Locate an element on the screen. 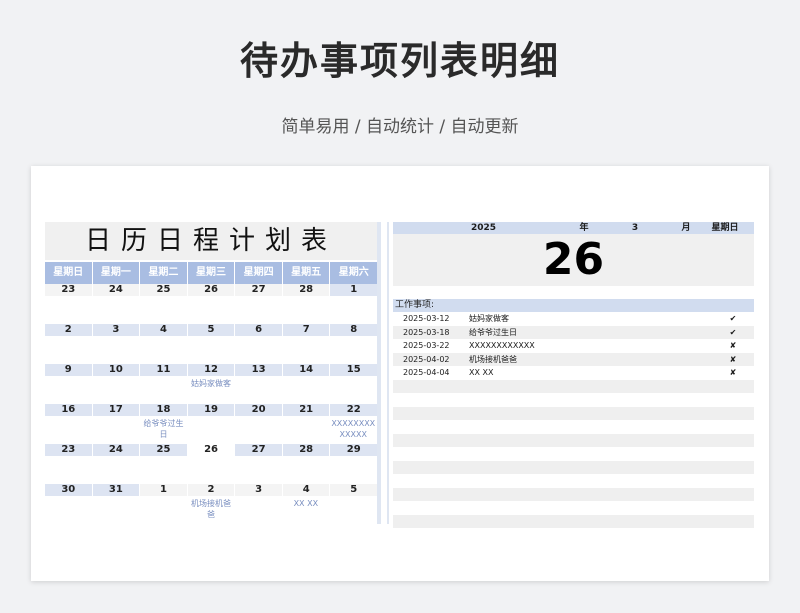 This screenshot has height=613, width=800. date-cell: 16 is located at coordinates (68, 410).